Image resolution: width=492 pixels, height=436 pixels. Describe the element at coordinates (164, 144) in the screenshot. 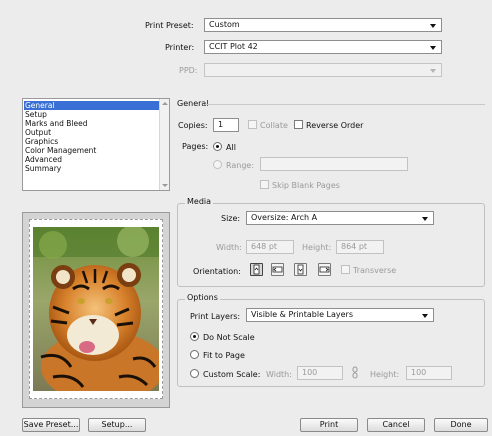

I see `list-scrollbar` at that location.